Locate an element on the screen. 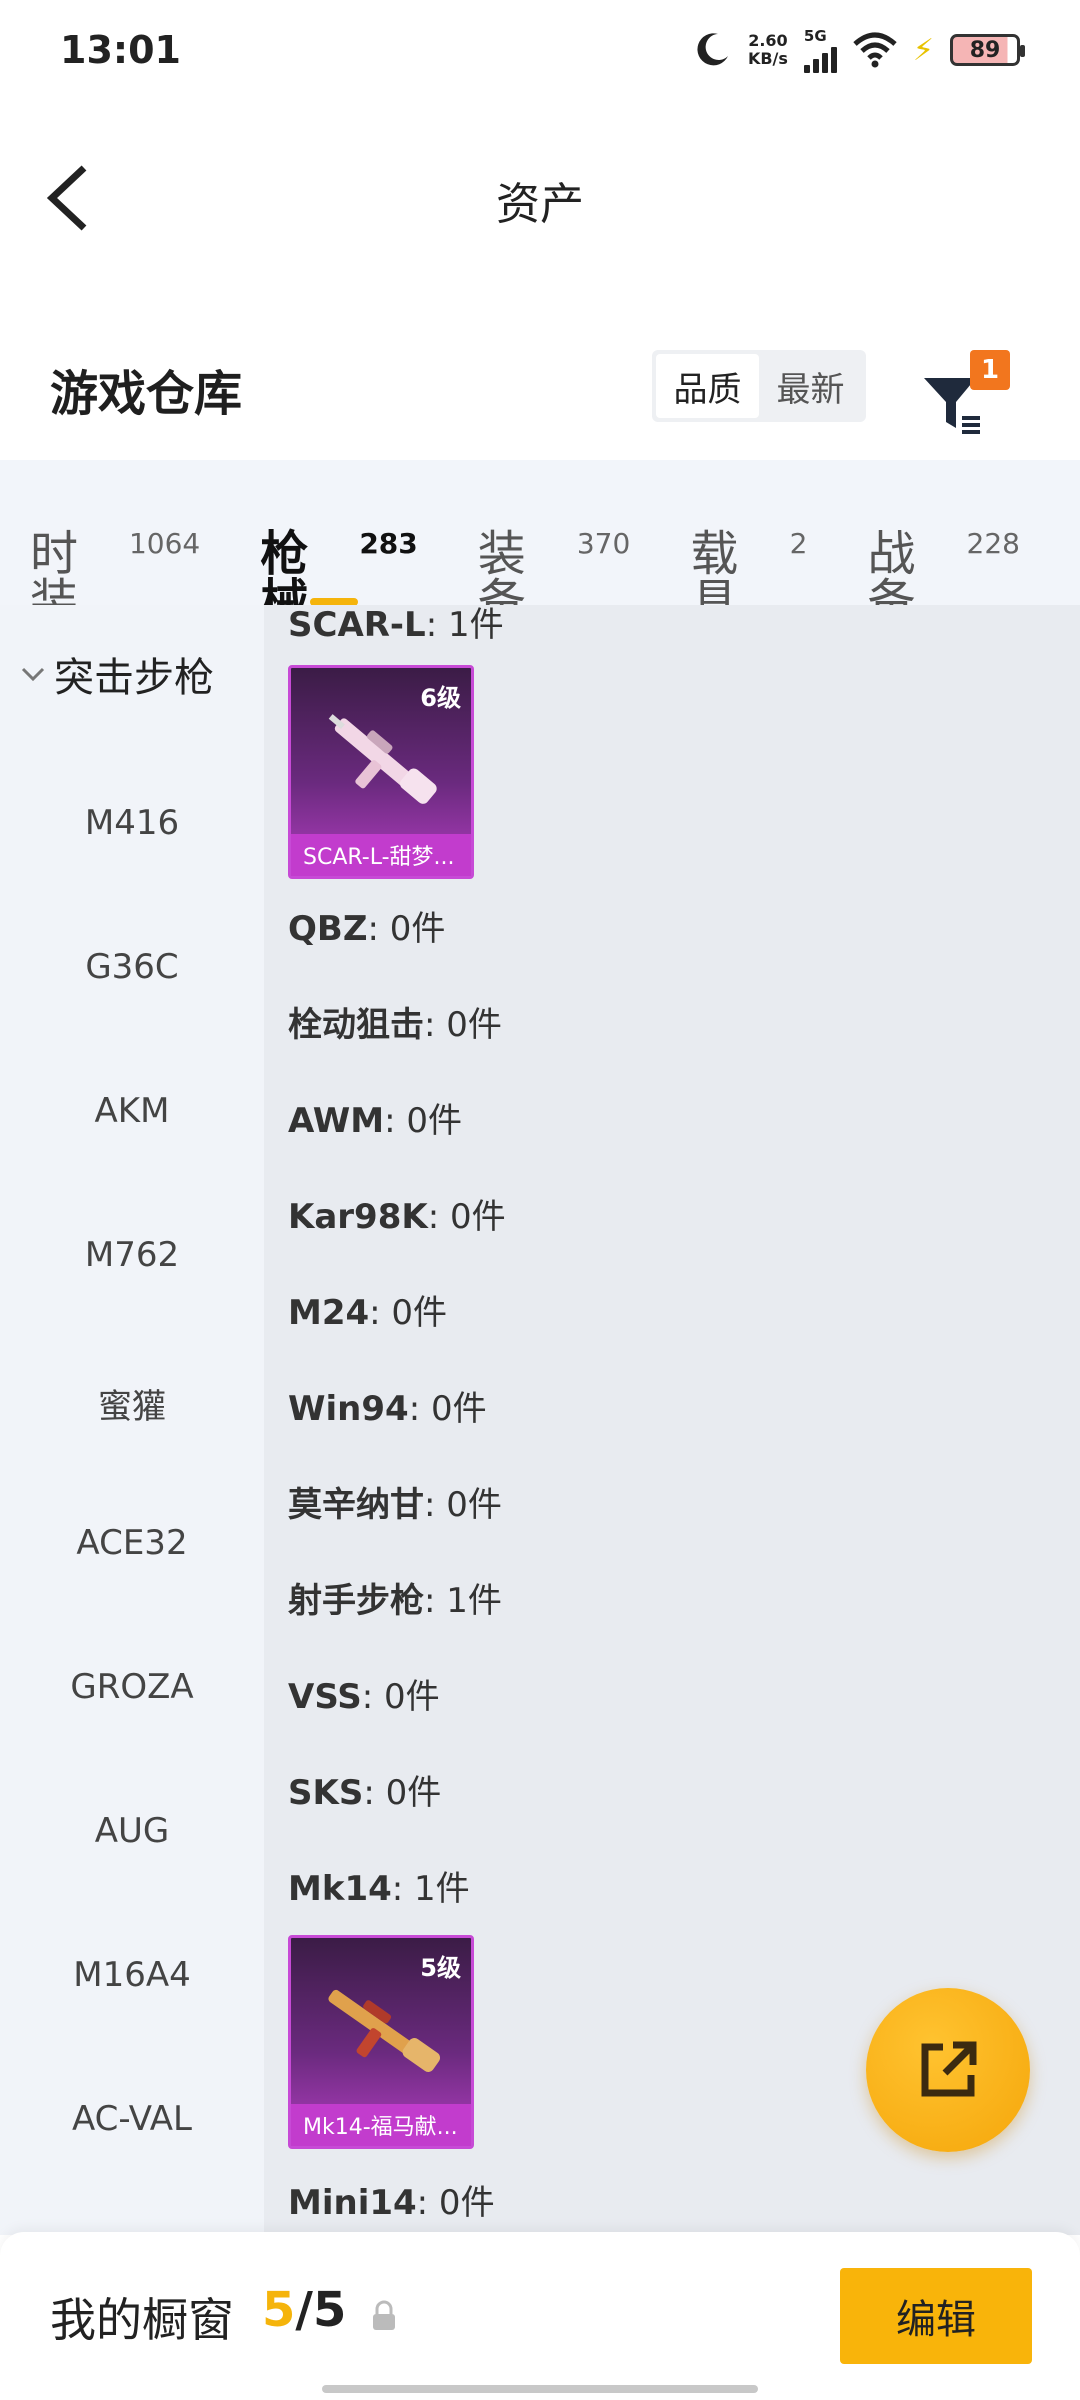 Image resolution: width=1080 pixels, height=2400 pixels. weapon-row: Win94: 0件 is located at coordinates (387, 1405).